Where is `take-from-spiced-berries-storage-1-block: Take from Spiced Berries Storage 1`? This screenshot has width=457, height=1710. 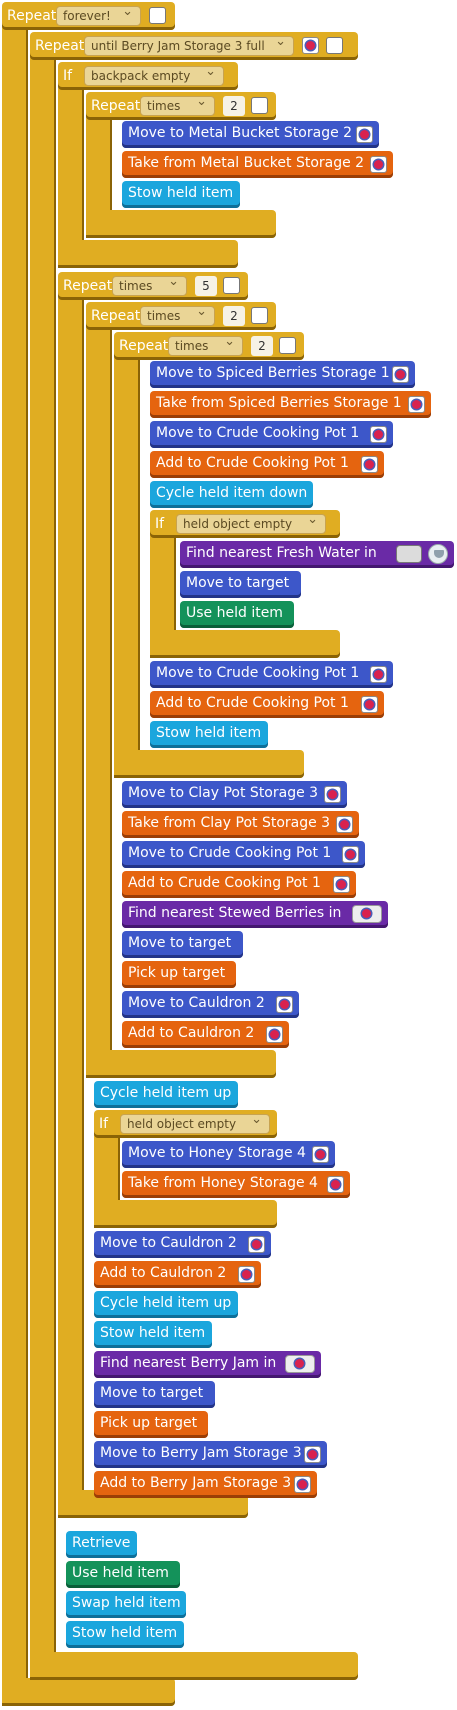 take-from-spiced-berries-storage-1-block: Take from Spiced Berries Storage 1 is located at coordinates (290, 404).